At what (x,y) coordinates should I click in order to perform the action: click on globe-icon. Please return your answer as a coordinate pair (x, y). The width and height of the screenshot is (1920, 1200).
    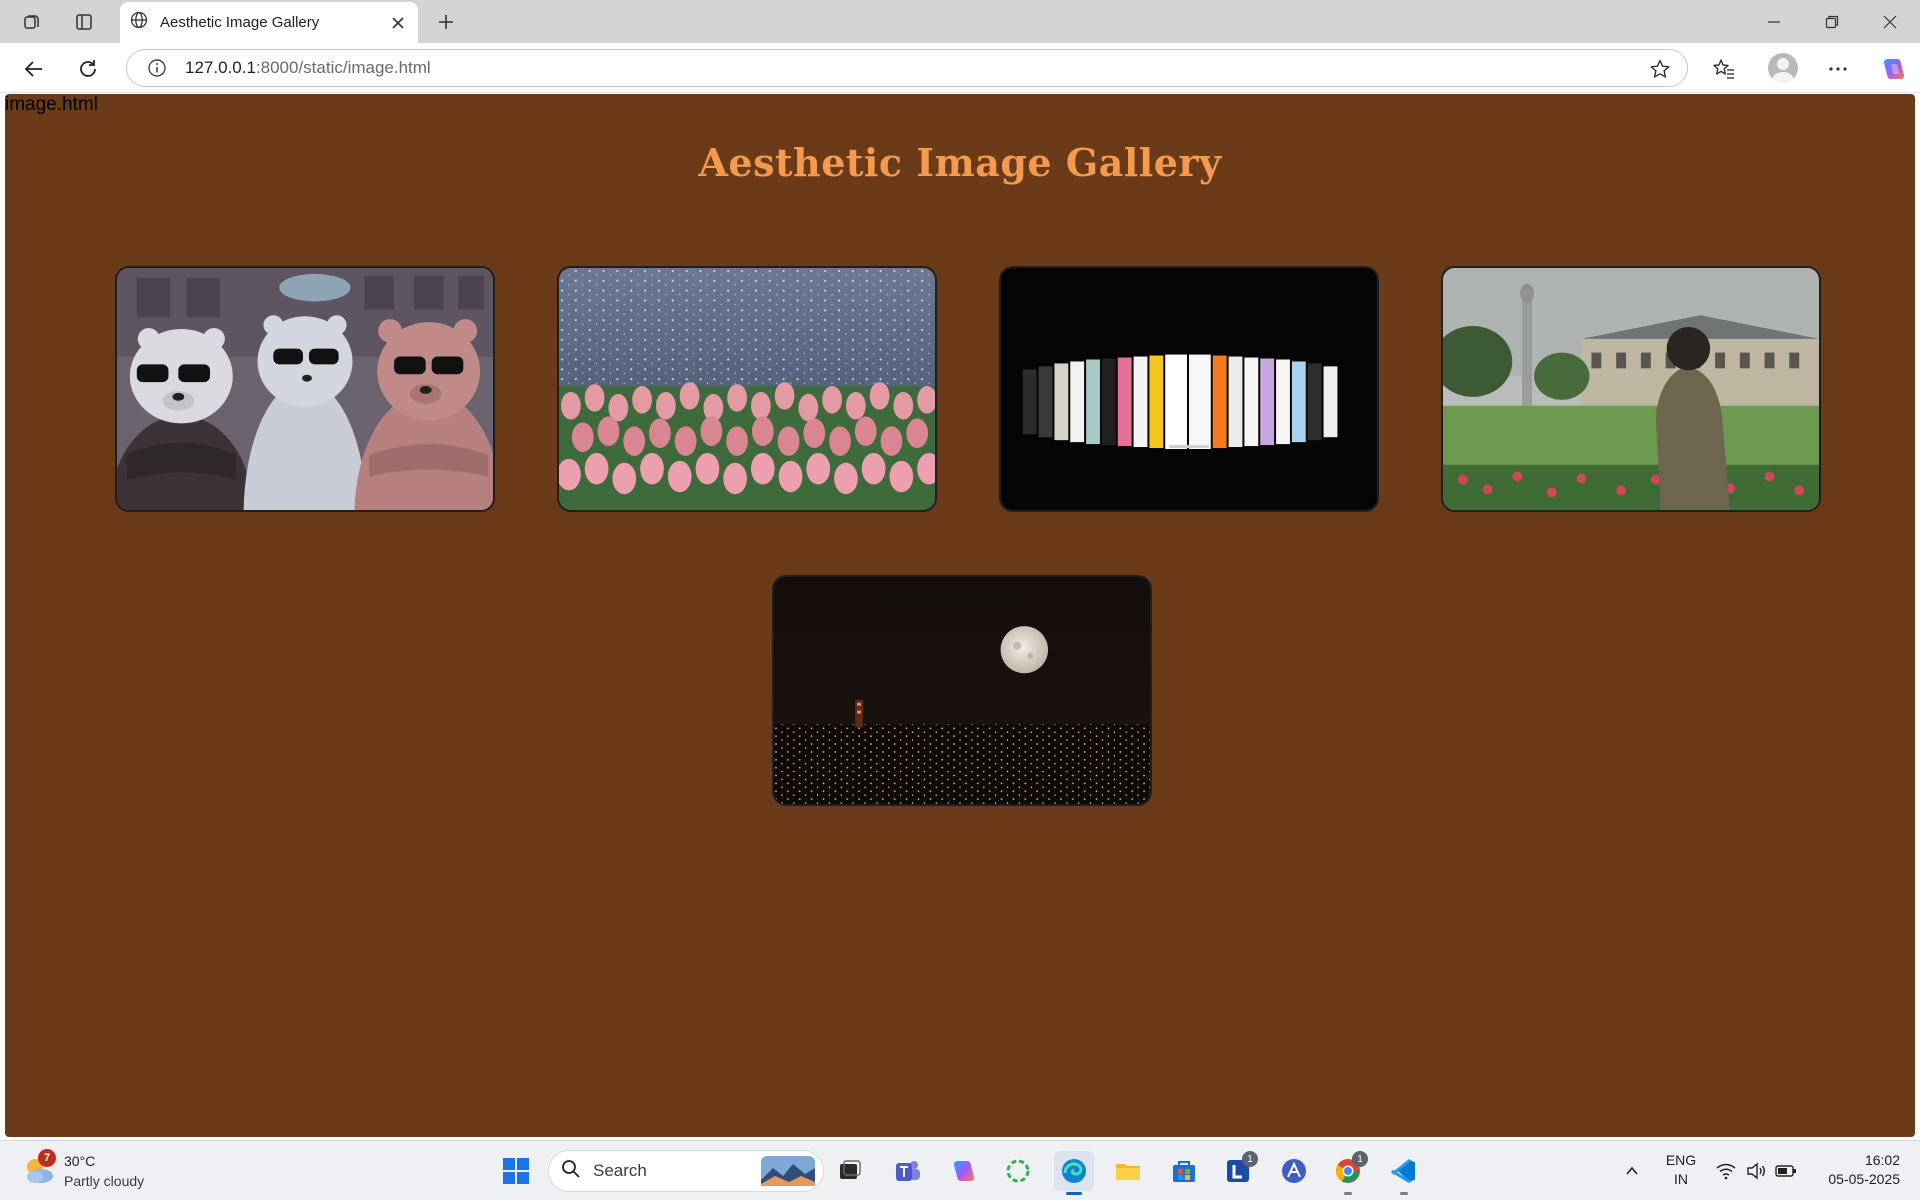
    Looking at the image, I should click on (139, 22).